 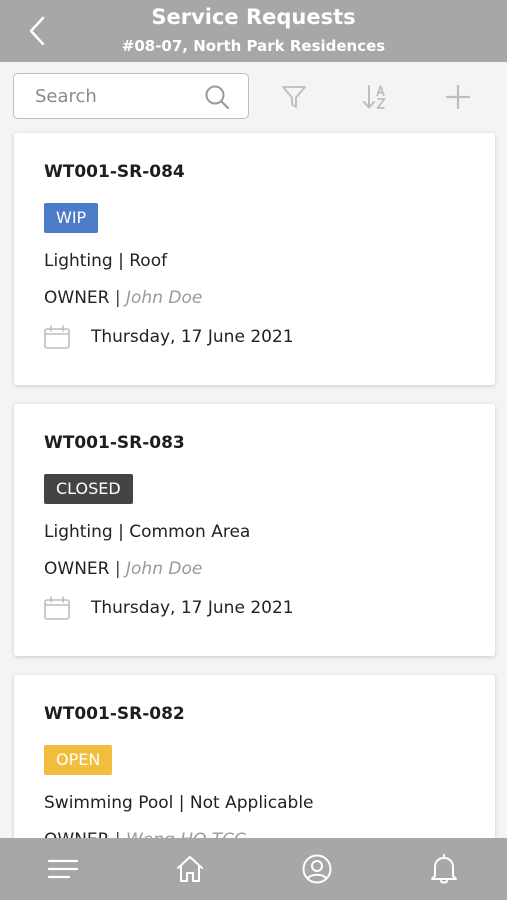 What do you see at coordinates (88, 489) in the screenshot?
I see `status-badge: CLOSED` at bounding box center [88, 489].